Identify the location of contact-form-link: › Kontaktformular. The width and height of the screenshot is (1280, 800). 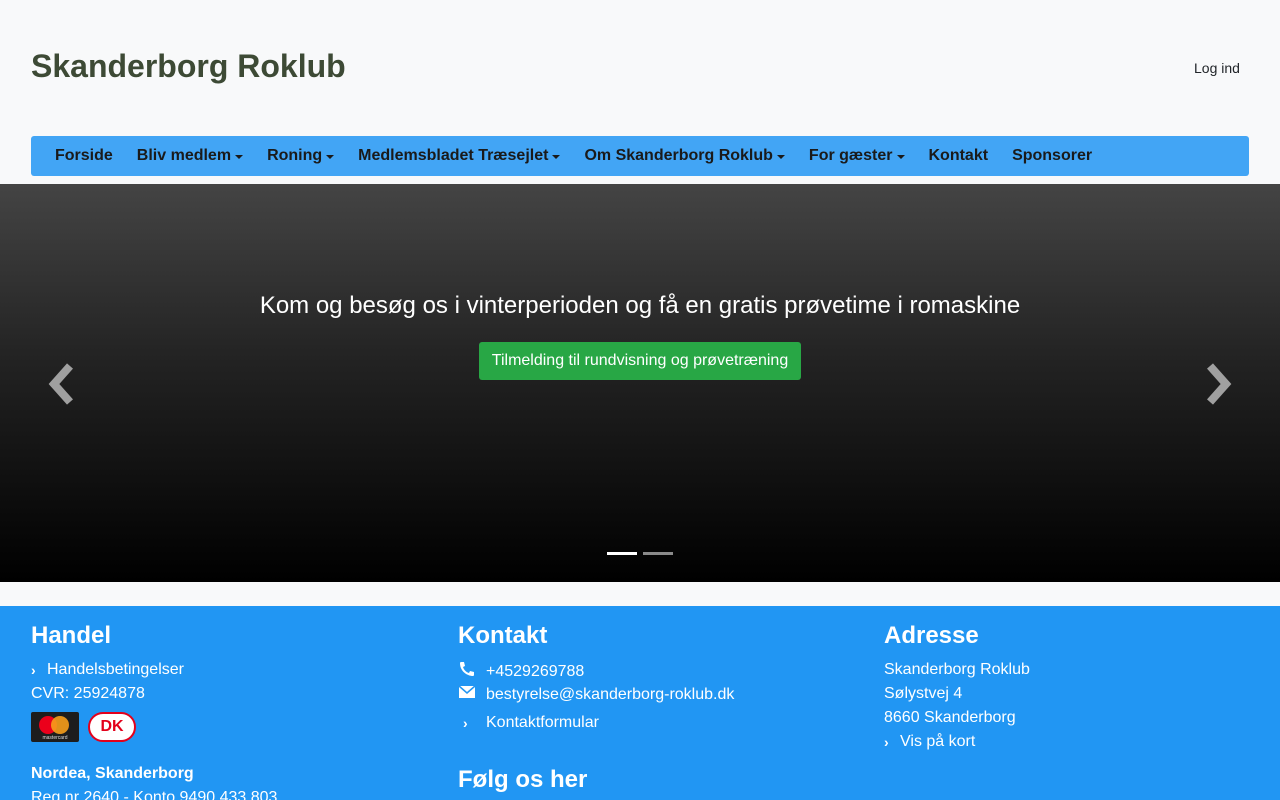
(528, 723).